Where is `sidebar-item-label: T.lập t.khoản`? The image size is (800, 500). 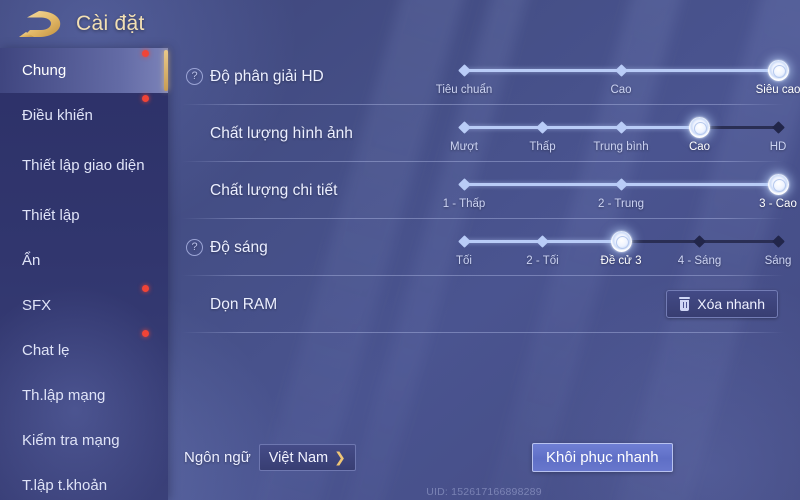 sidebar-item-label: T.lập t.khoản is located at coordinates (65, 485).